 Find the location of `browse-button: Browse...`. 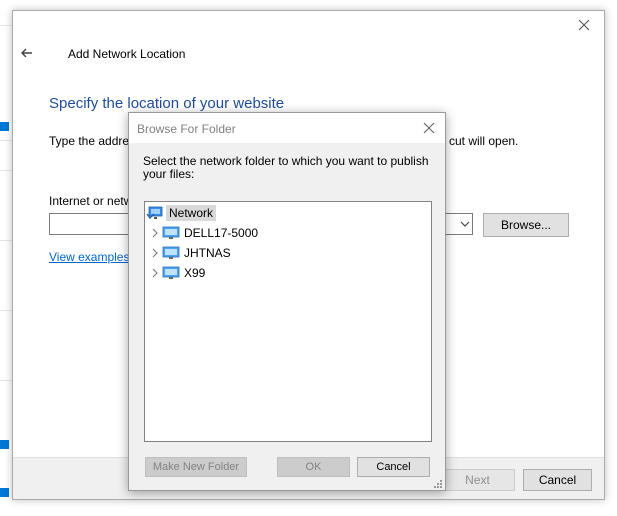

browse-button: Browse... is located at coordinates (526, 225).